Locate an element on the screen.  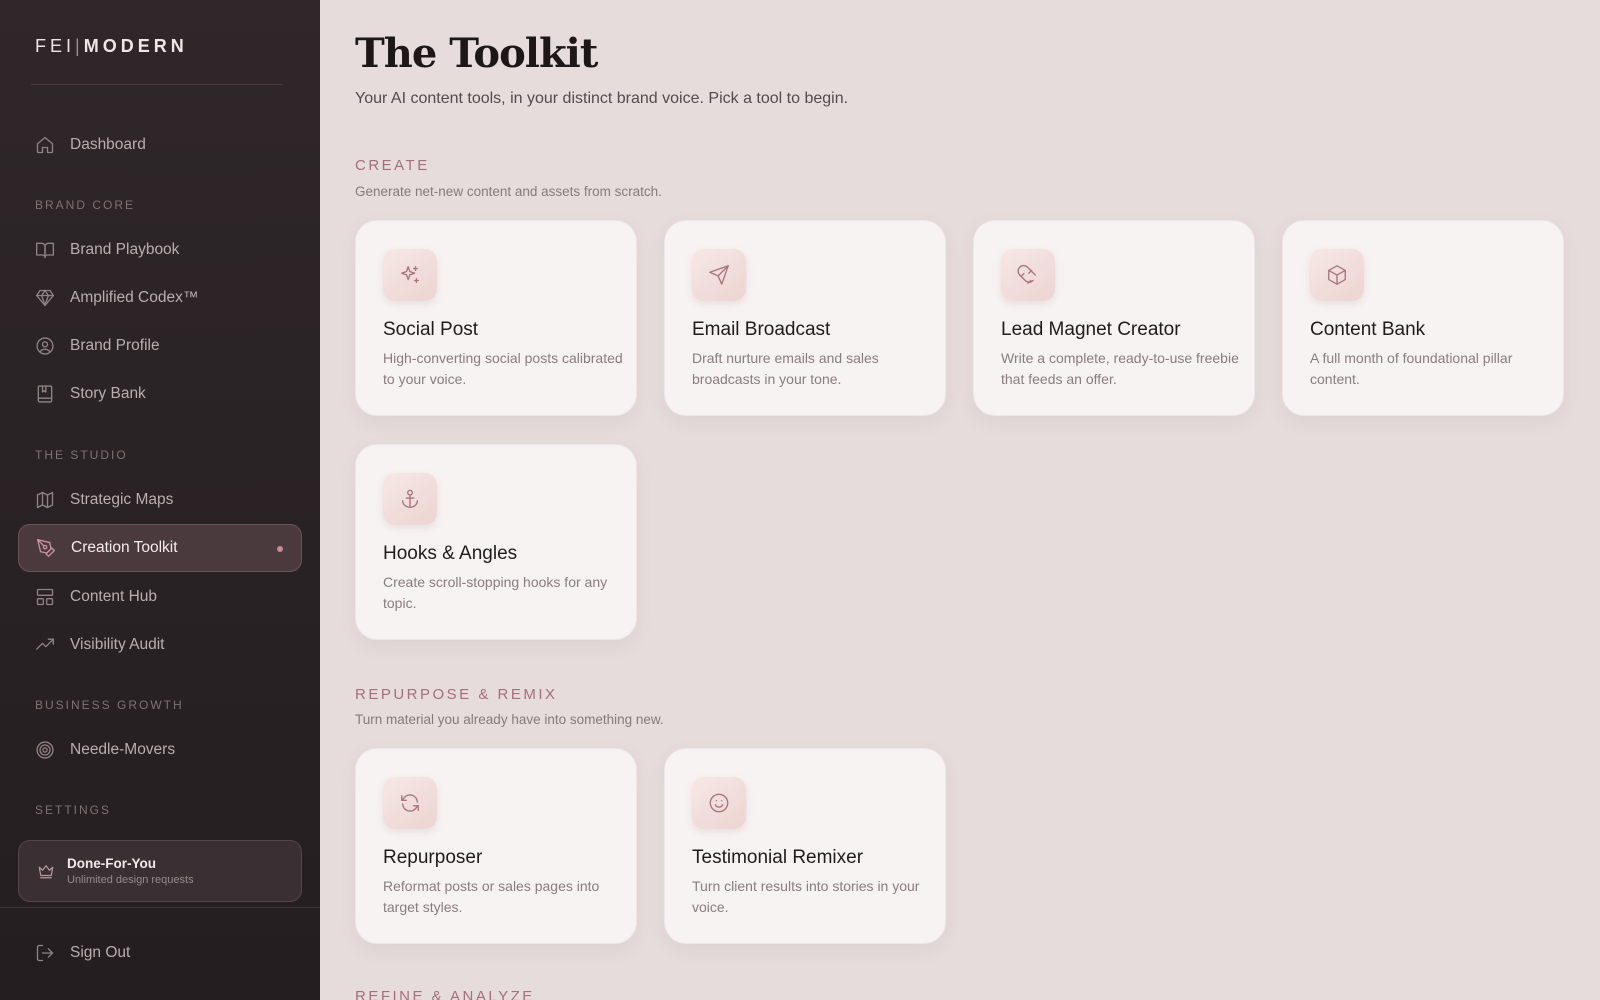
logo-fei: FEI is located at coordinates (55, 46).